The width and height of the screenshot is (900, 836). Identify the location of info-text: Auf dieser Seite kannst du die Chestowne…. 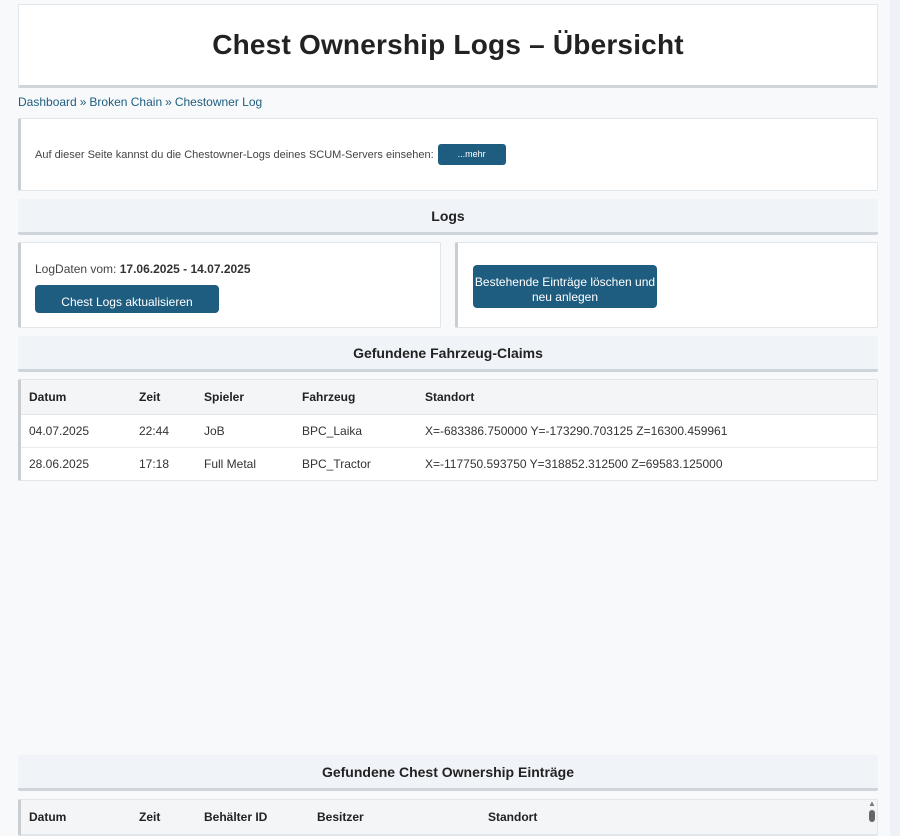
(234, 154).